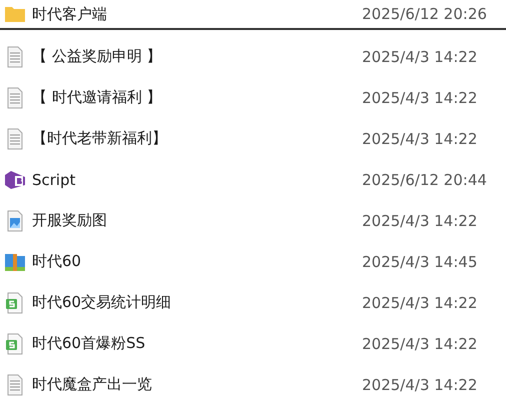  I want to click on file-name: 时代60首爆粉SS, so click(197, 343).